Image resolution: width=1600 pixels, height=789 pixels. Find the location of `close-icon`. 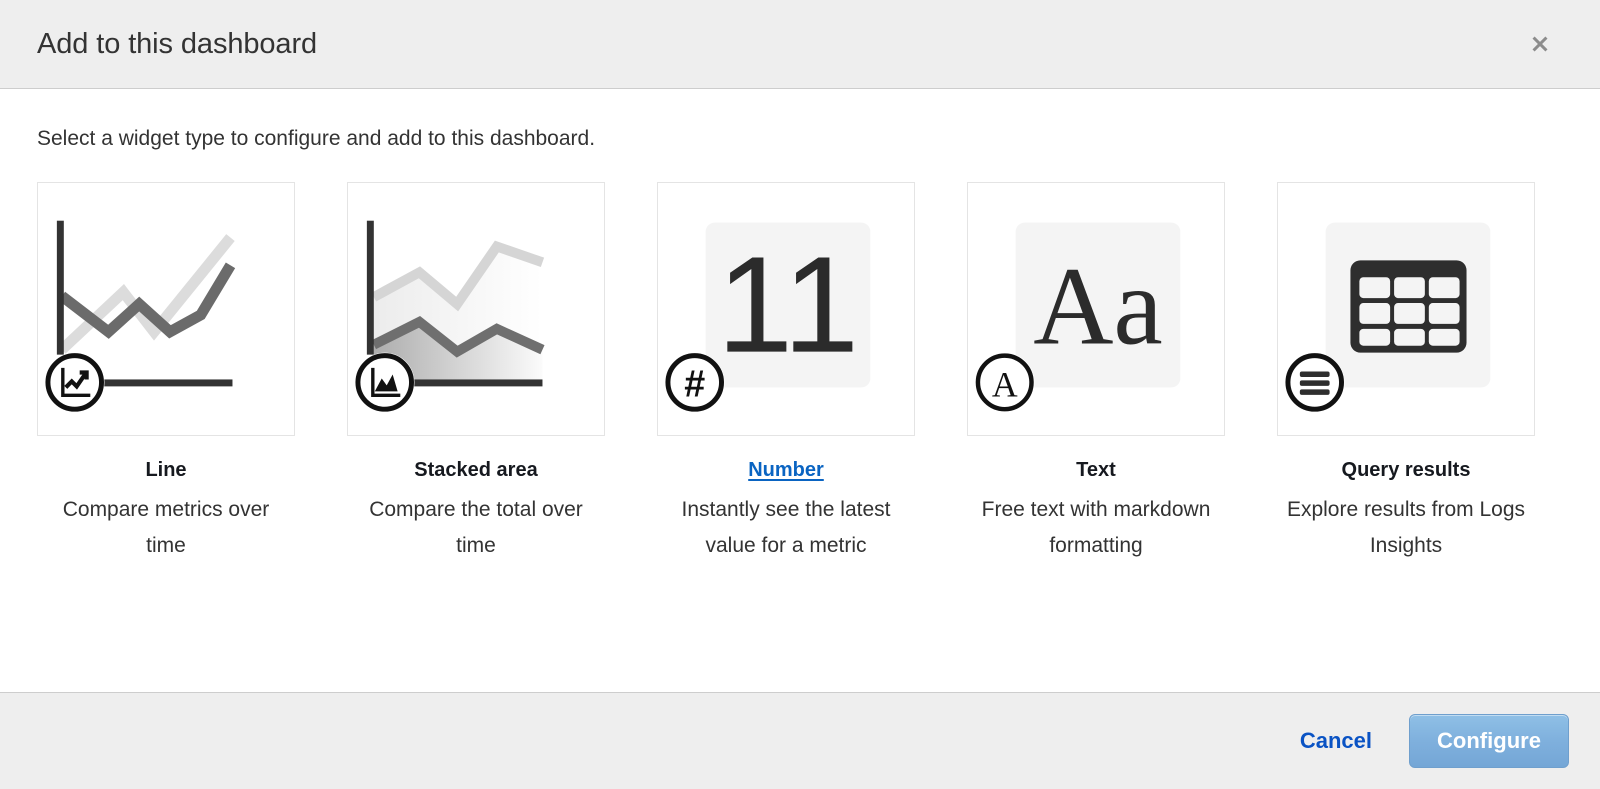

close-icon is located at coordinates (1540, 44).